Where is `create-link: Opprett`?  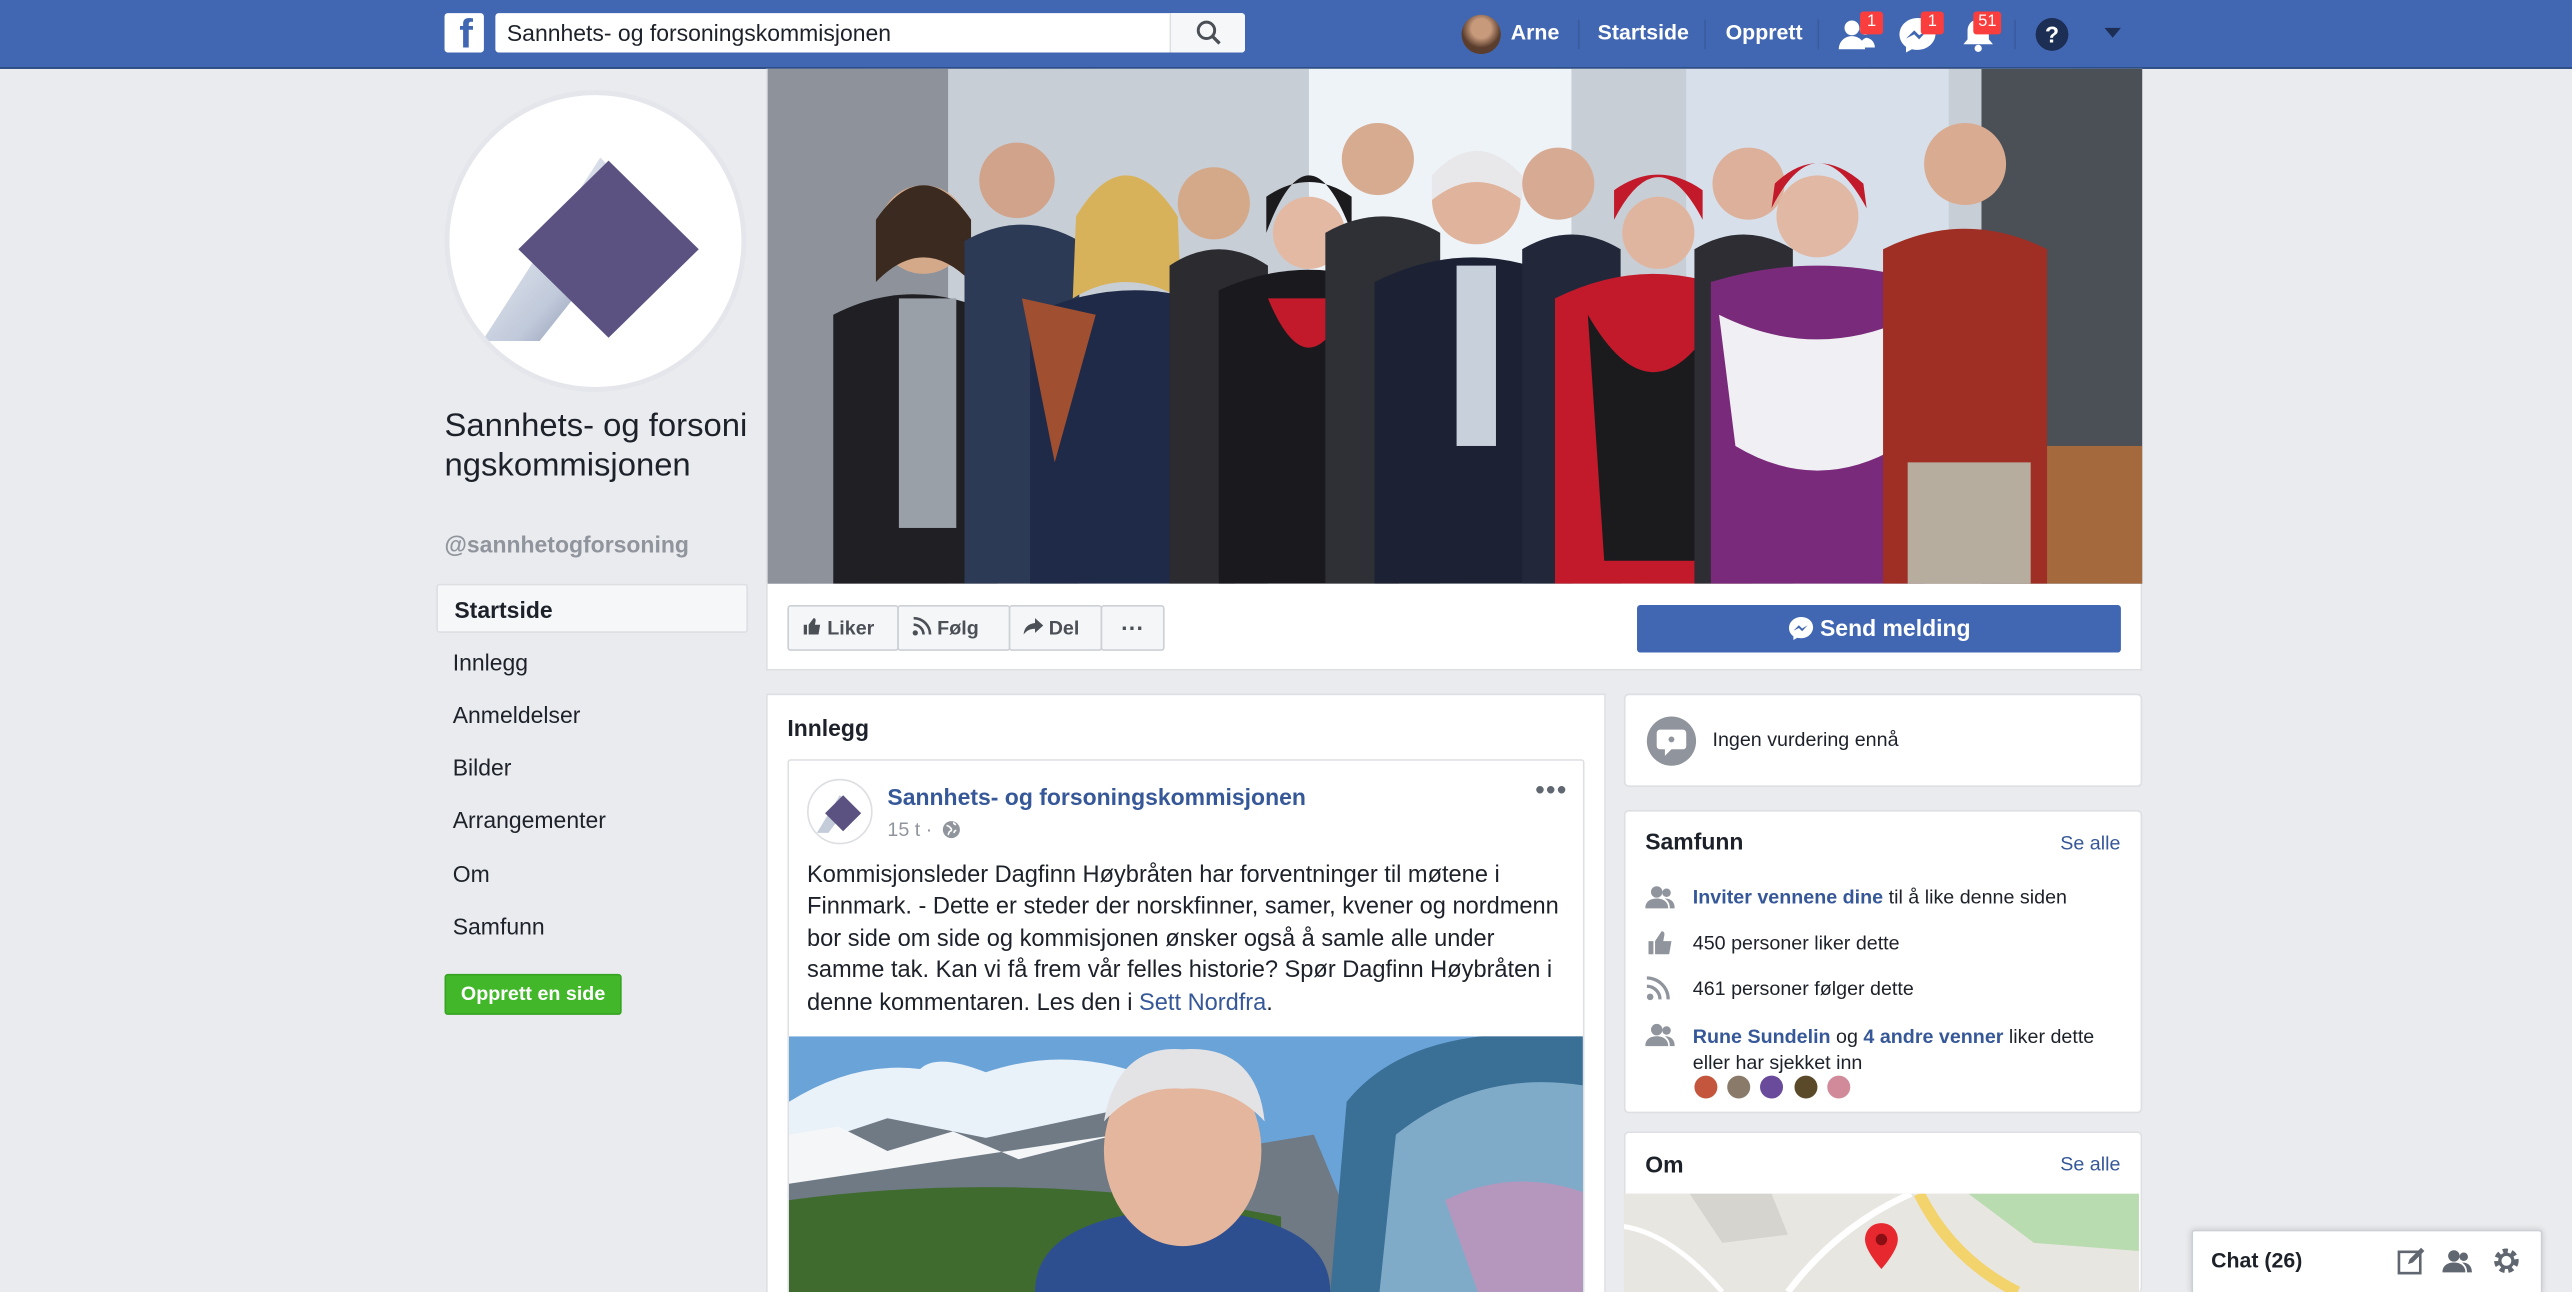
create-link: Opprett is located at coordinates (1764, 32).